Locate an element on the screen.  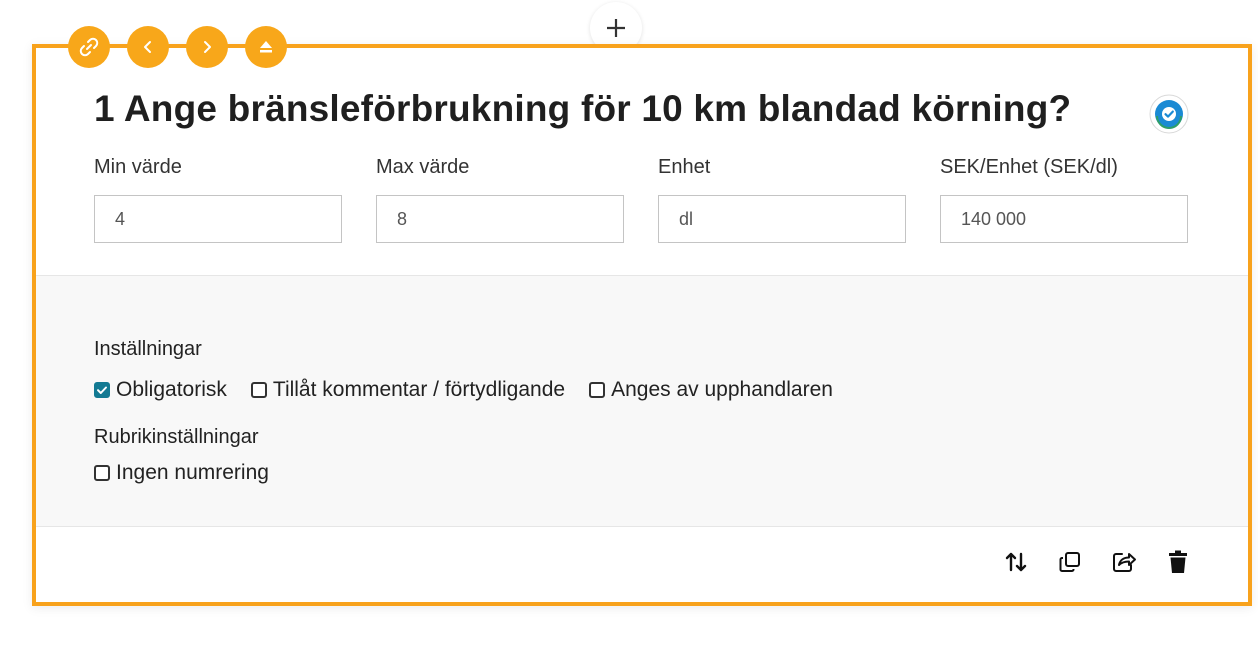
chevron-right-icon is located at coordinates (207, 47).